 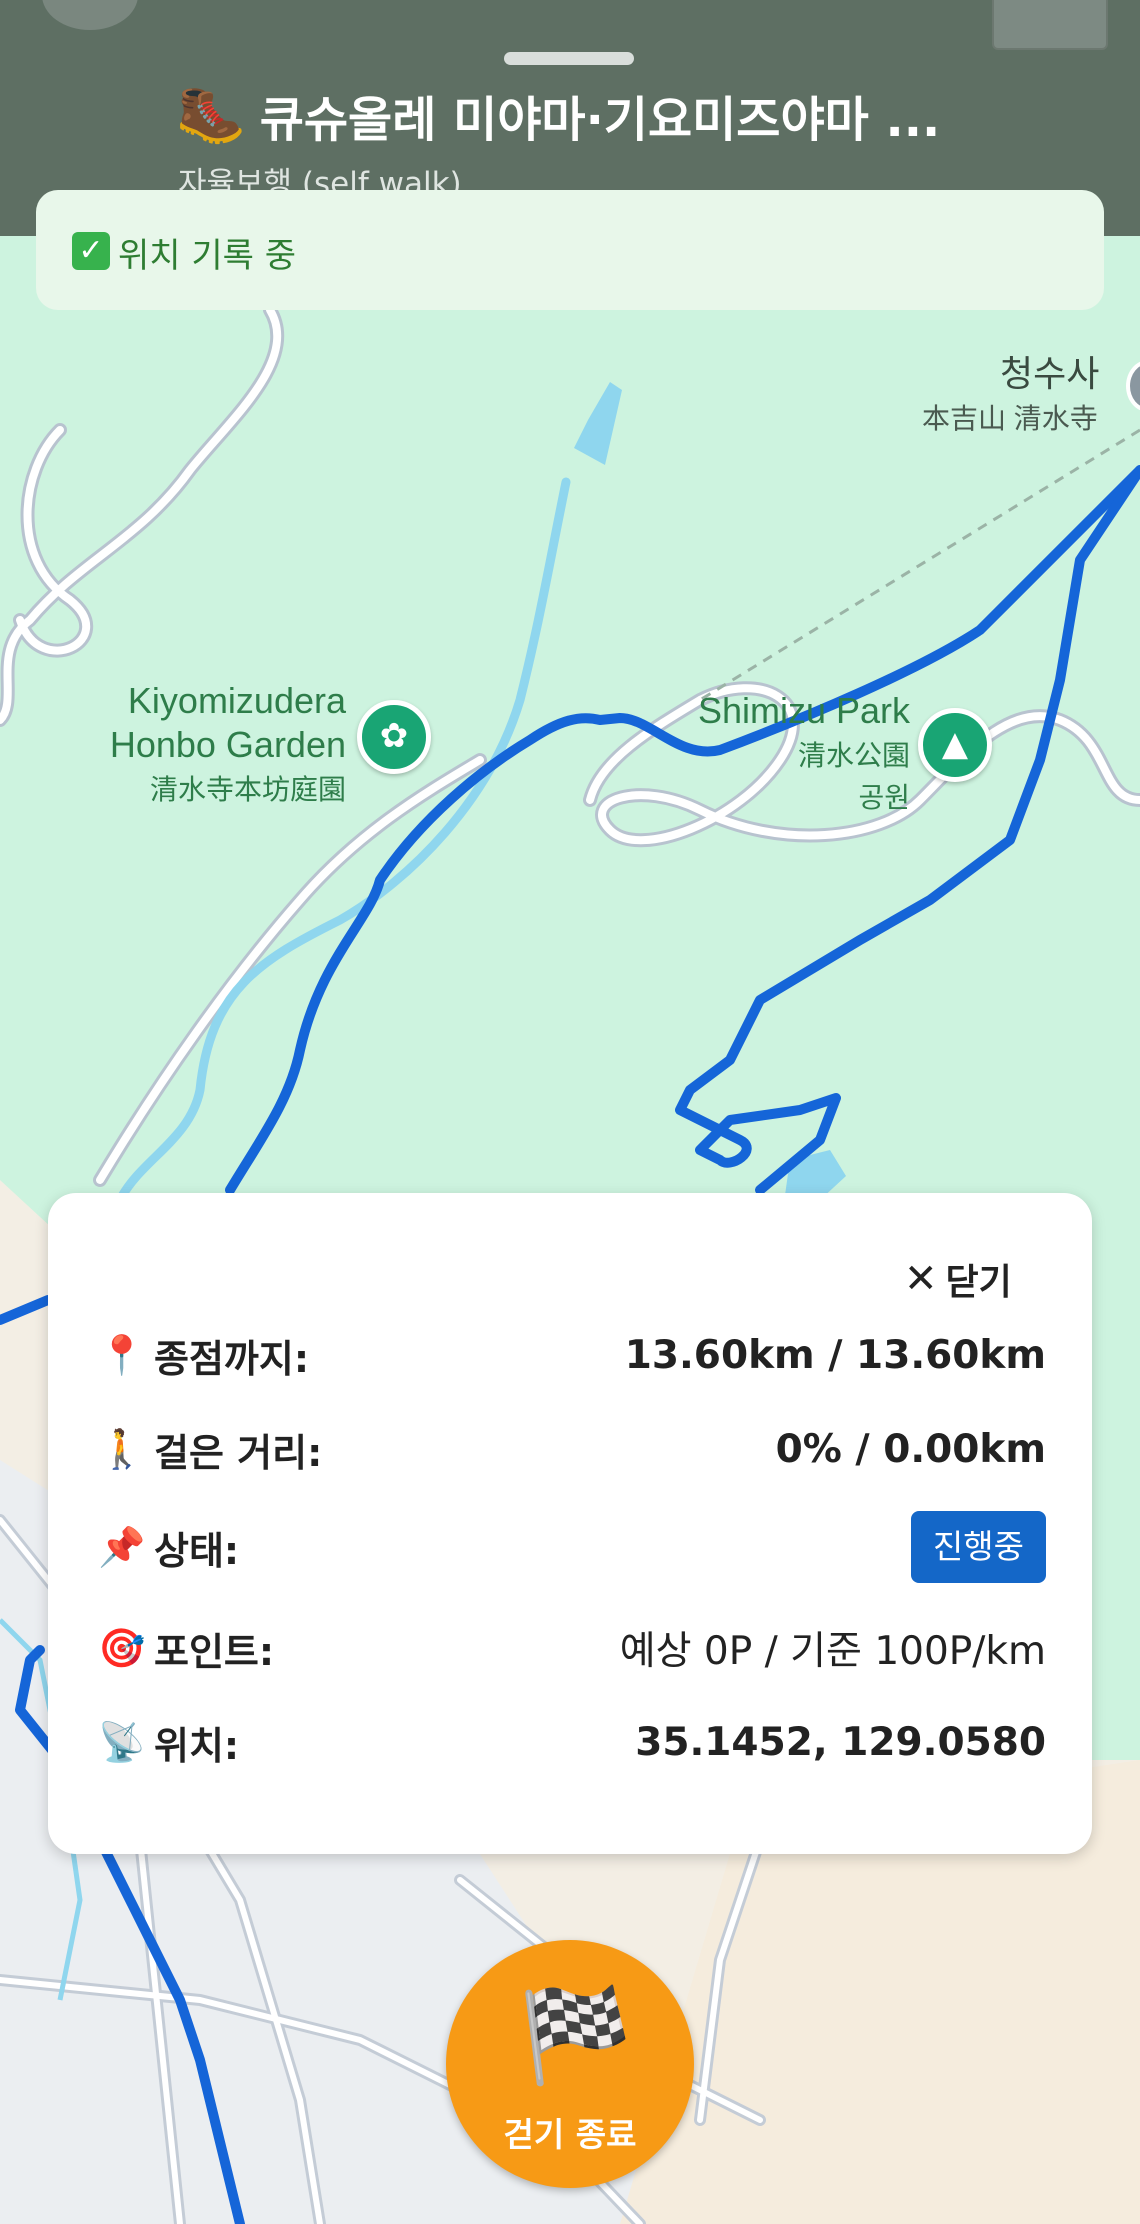 What do you see at coordinates (211, 114) in the screenshot?
I see `boot-icon: 🥾` at bounding box center [211, 114].